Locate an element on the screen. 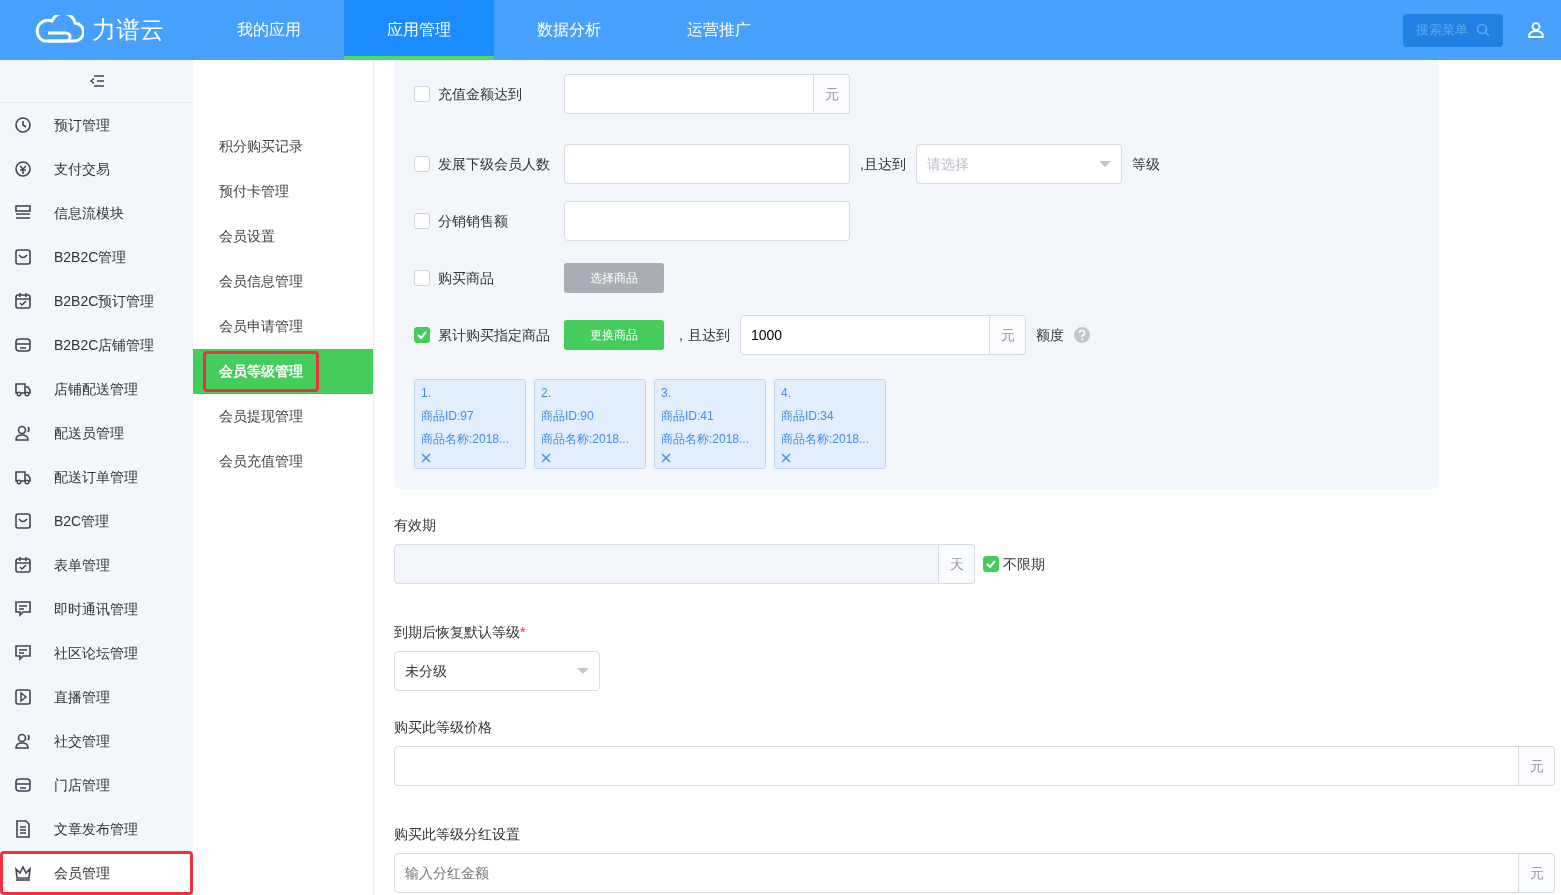 Image resolution: width=1561 pixels, height=895 pixels. product-id: 商品ID:34 is located at coordinates (808, 416).